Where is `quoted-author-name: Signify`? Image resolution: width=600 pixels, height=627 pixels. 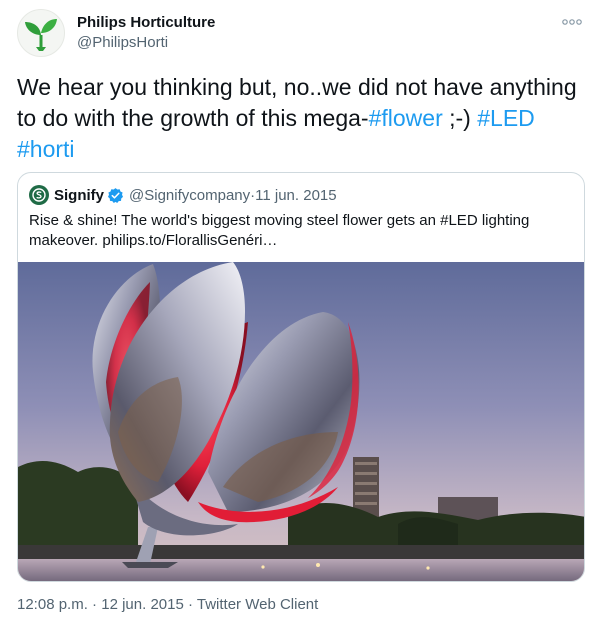
quoted-author-name: Signify is located at coordinates (79, 195).